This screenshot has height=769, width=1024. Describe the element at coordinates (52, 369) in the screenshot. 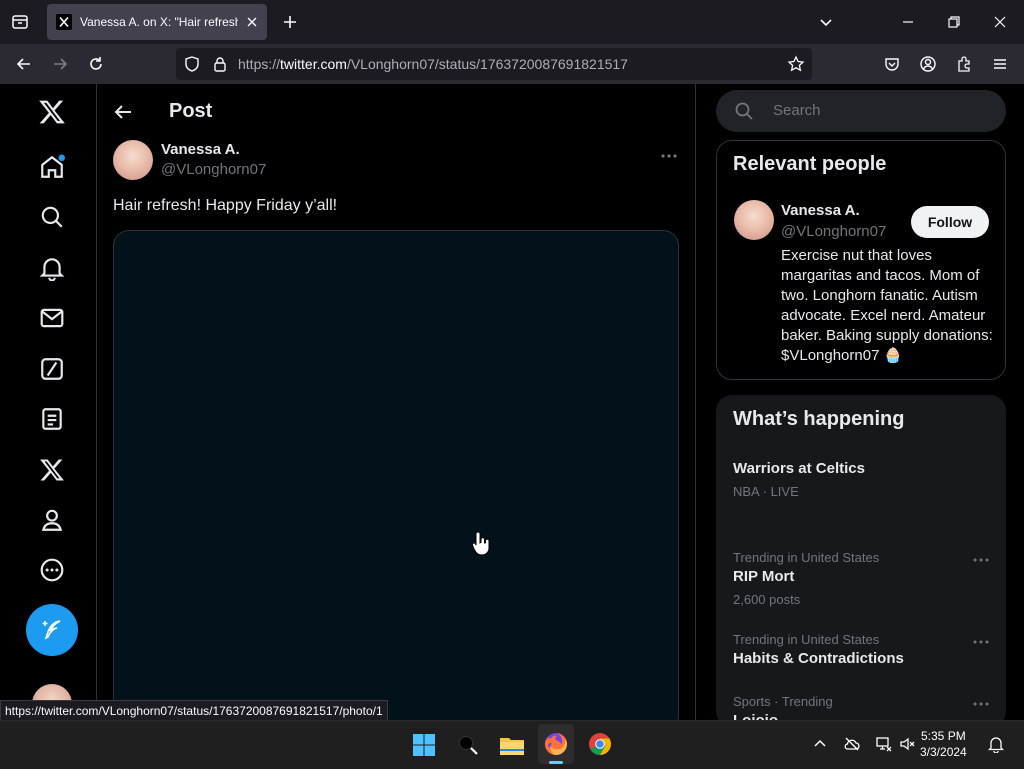

I see `grok-icon` at that location.